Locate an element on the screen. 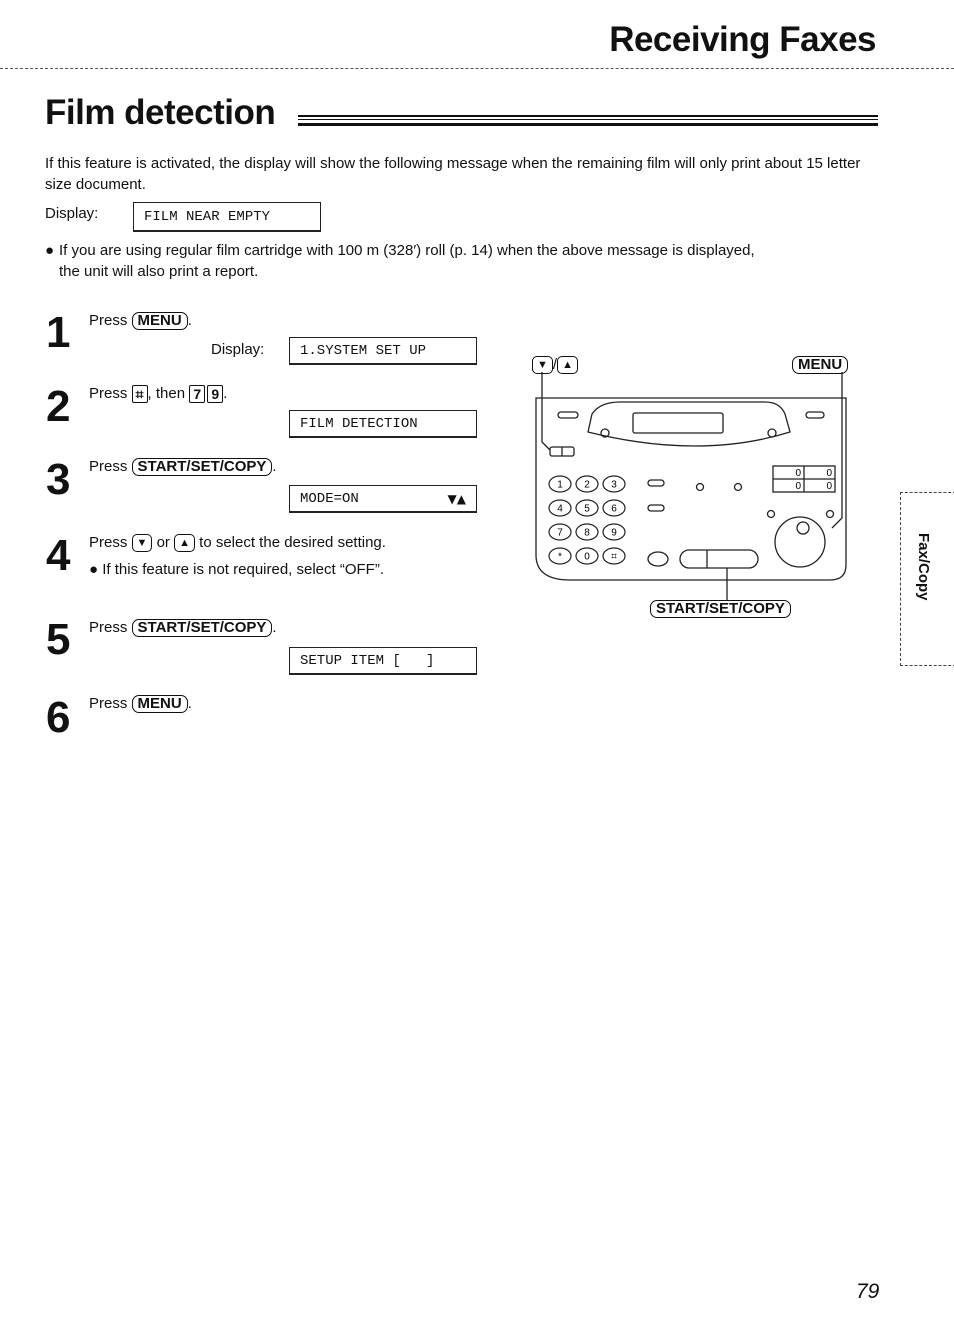  digit-9-key: 9 is located at coordinates (215, 394).